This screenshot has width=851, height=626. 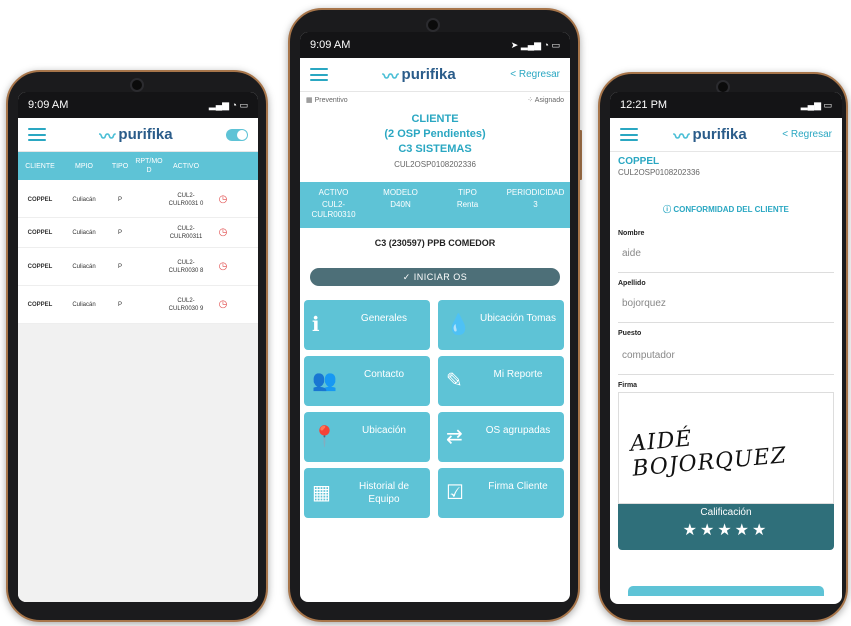 What do you see at coordinates (628, 385) in the screenshot?
I see `firma-label: Firma` at bounding box center [628, 385].